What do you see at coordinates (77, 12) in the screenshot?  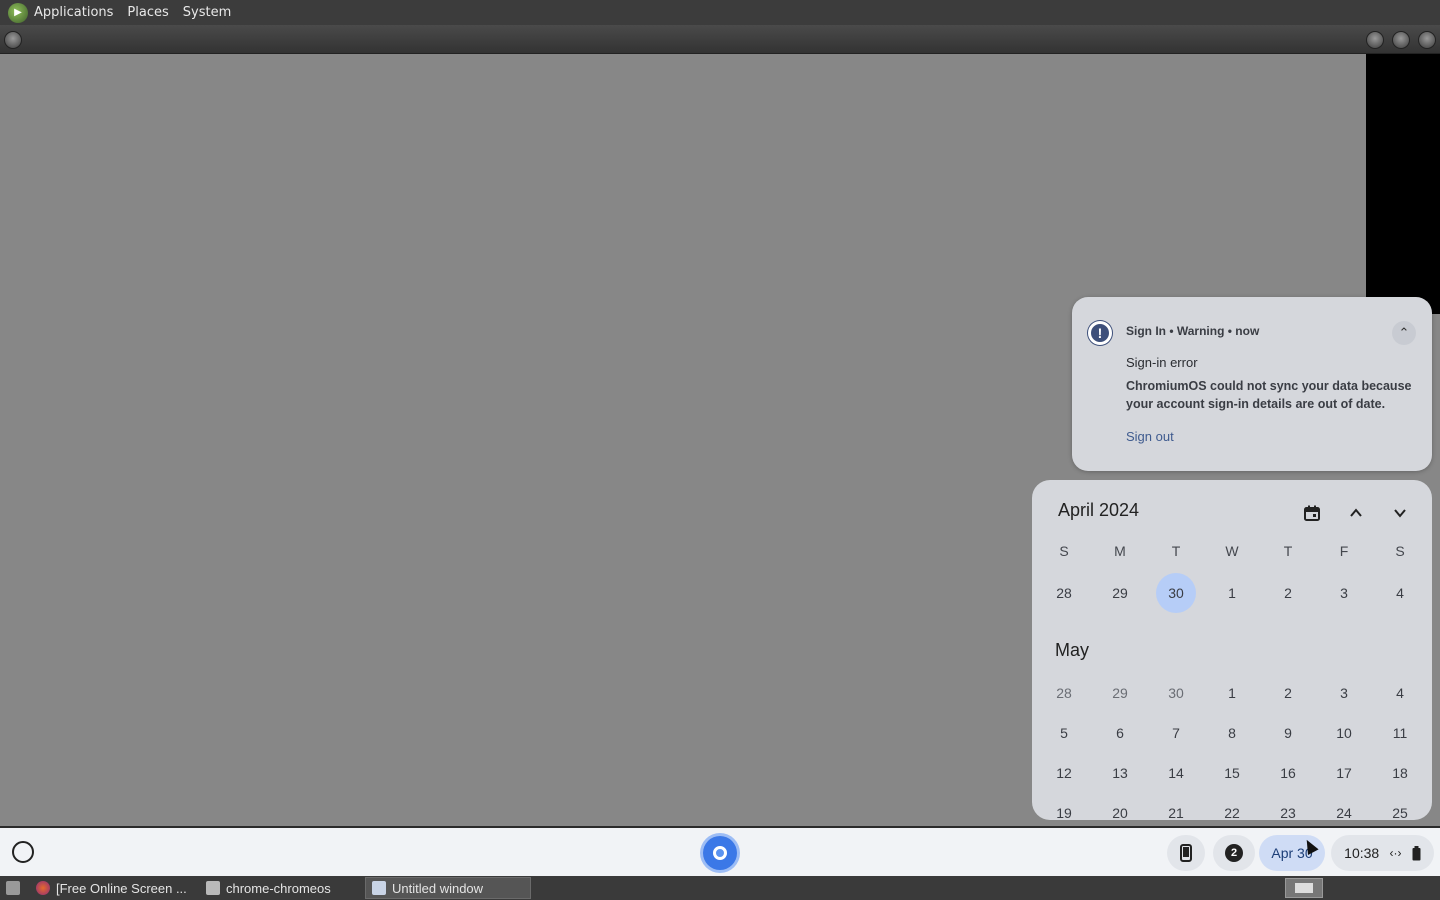 I see `menu-applications: Applications` at bounding box center [77, 12].